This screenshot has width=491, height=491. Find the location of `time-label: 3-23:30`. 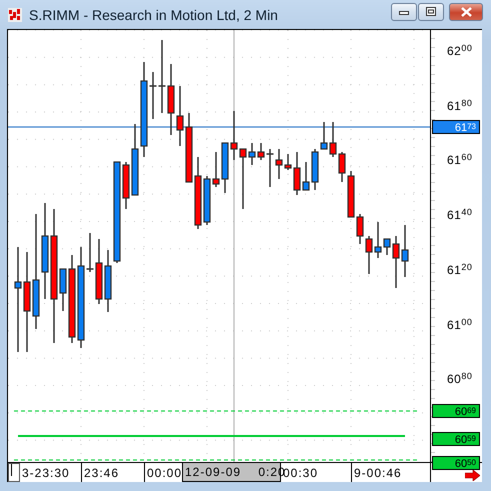

time-label: 3-23:30 is located at coordinates (46, 473).